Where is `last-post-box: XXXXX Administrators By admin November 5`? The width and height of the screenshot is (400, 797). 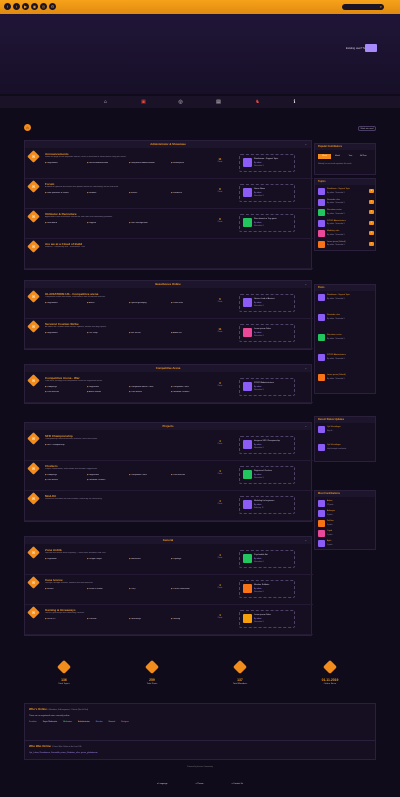
last-post-box: XXXXX Administrators By admin November 5 is located at coordinates (267, 387).